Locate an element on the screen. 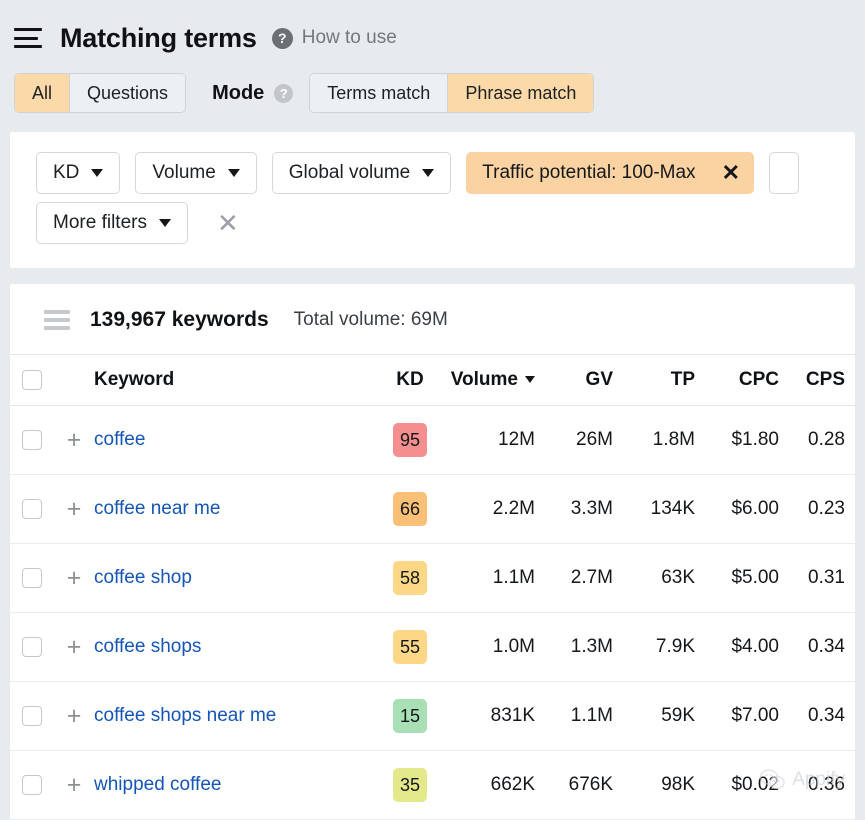 The width and height of the screenshot is (865, 820). row-keyword-cell: coffee is located at coordinates (236, 440).